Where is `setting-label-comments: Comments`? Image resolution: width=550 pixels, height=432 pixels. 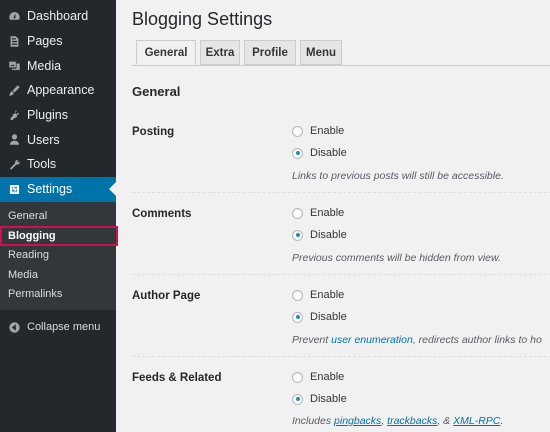
setting-label-comments: Comments is located at coordinates (162, 214).